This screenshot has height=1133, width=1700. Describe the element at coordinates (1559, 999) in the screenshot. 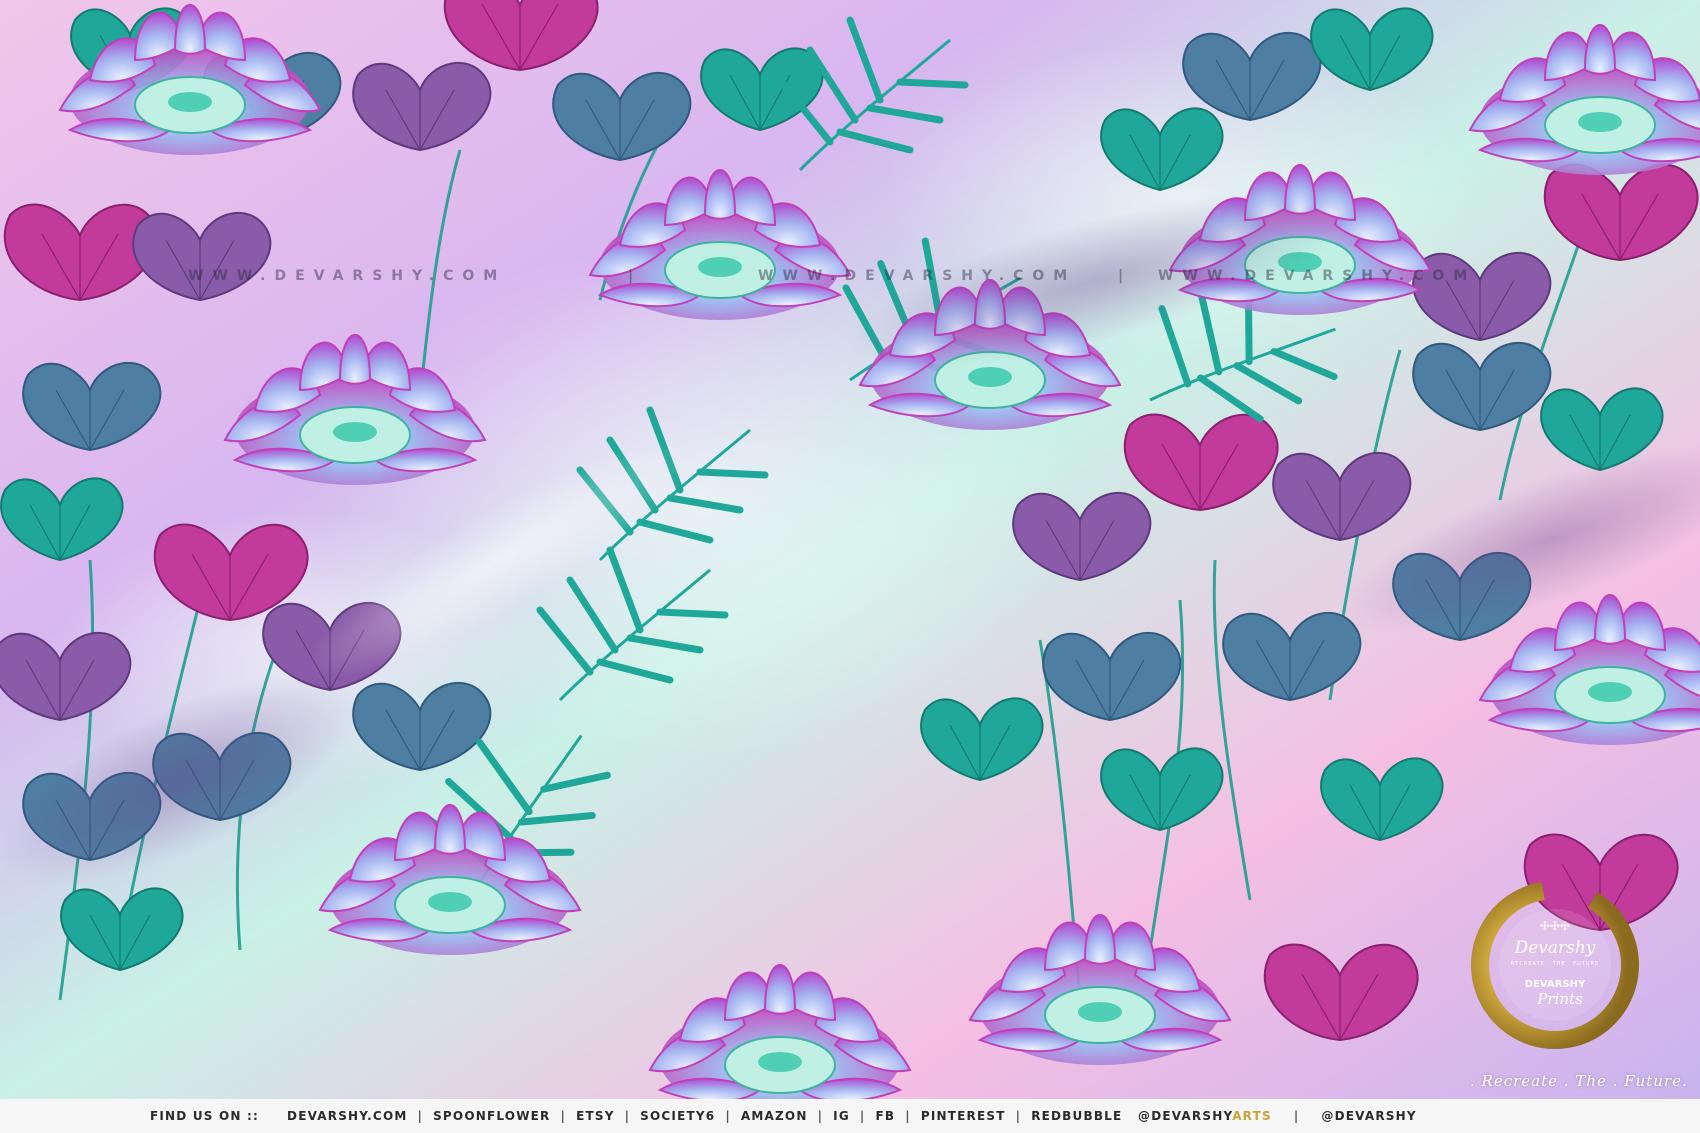

I see `logo-script: Prints` at that location.